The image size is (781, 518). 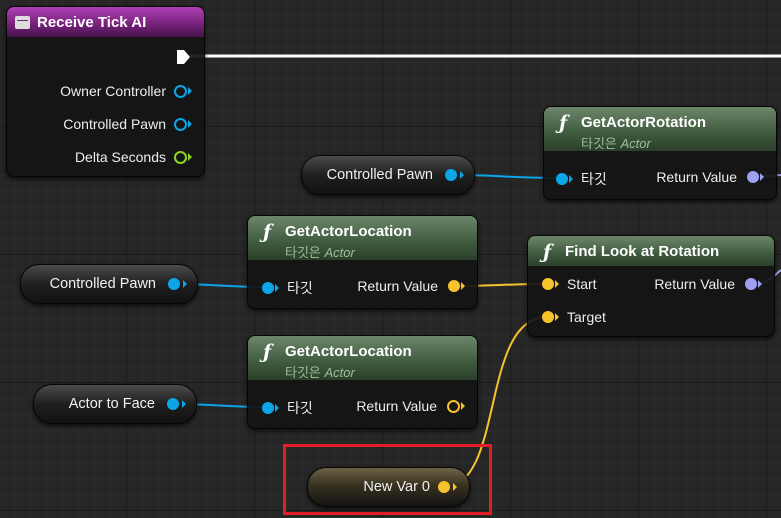 I want to click on get-actor-rotation-header: ƒ GetActorRotation 타깃은 Actor, so click(x=660, y=129).